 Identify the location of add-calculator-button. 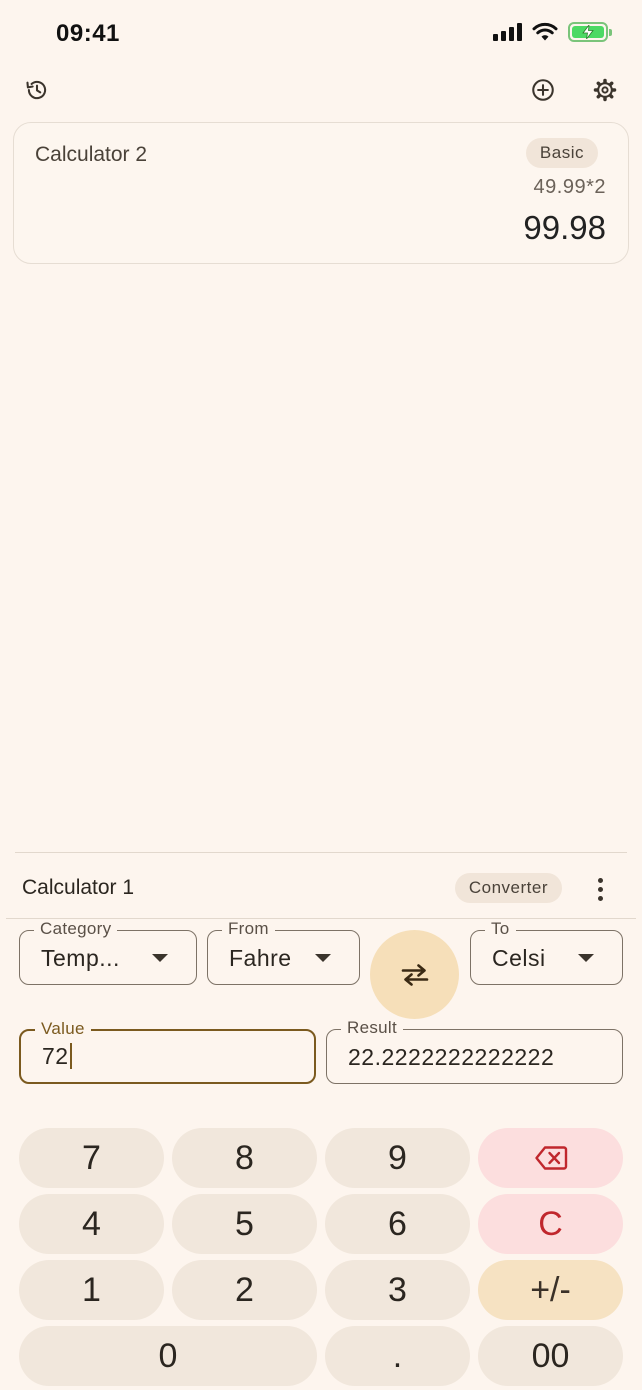
(543, 90).